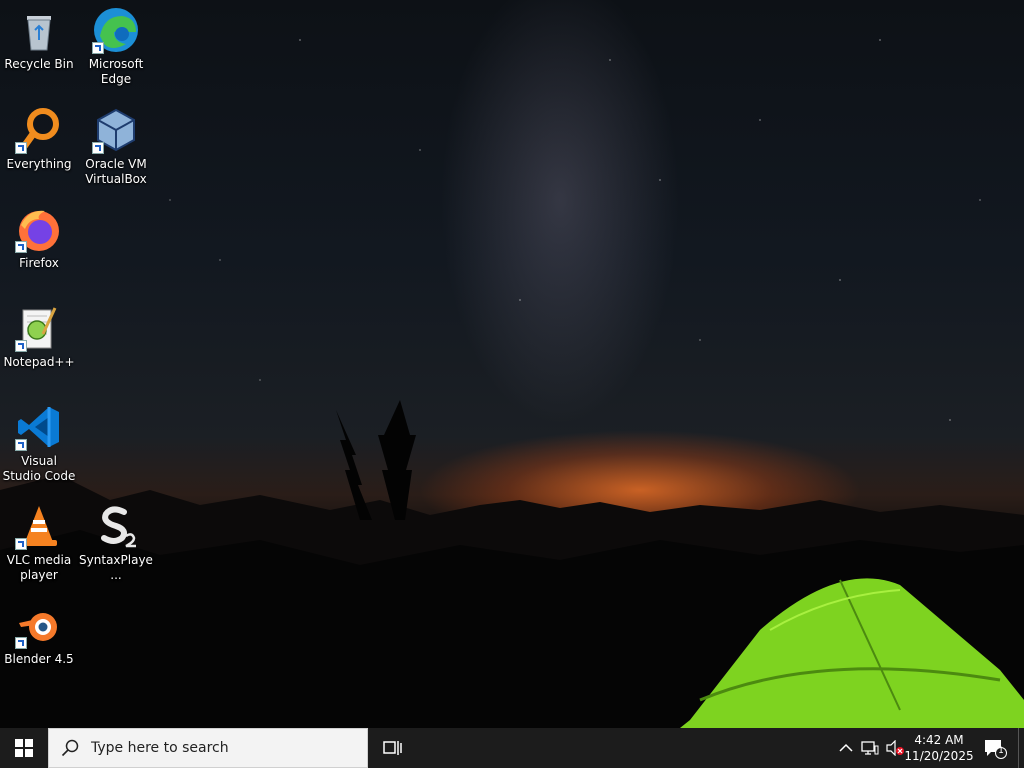 The width and height of the screenshot is (1024, 768). What do you see at coordinates (939, 756) in the screenshot?
I see `clock-date: 11/20/2025` at bounding box center [939, 756].